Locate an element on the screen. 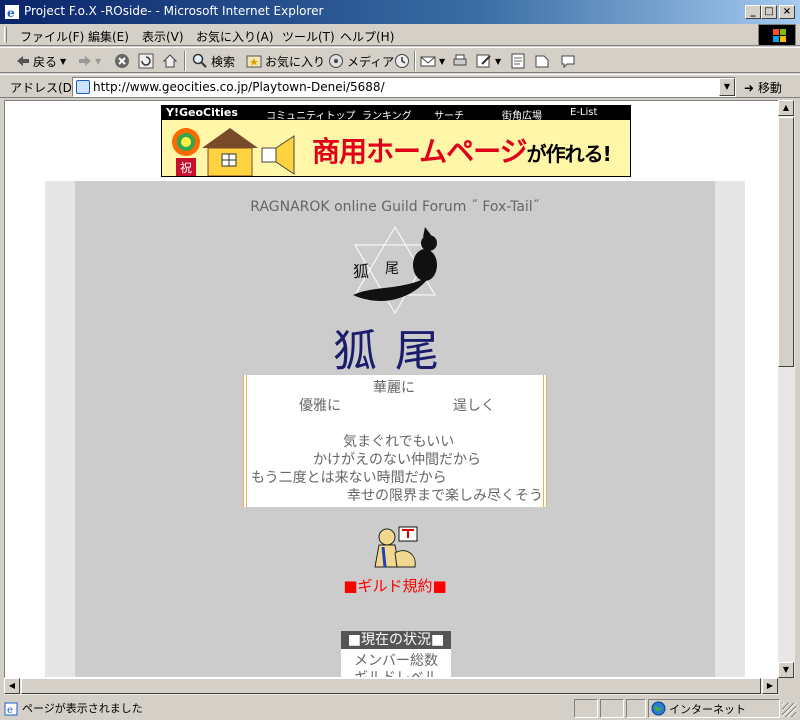 This screenshot has width=800, height=720. home-button is located at coordinates (170, 61).